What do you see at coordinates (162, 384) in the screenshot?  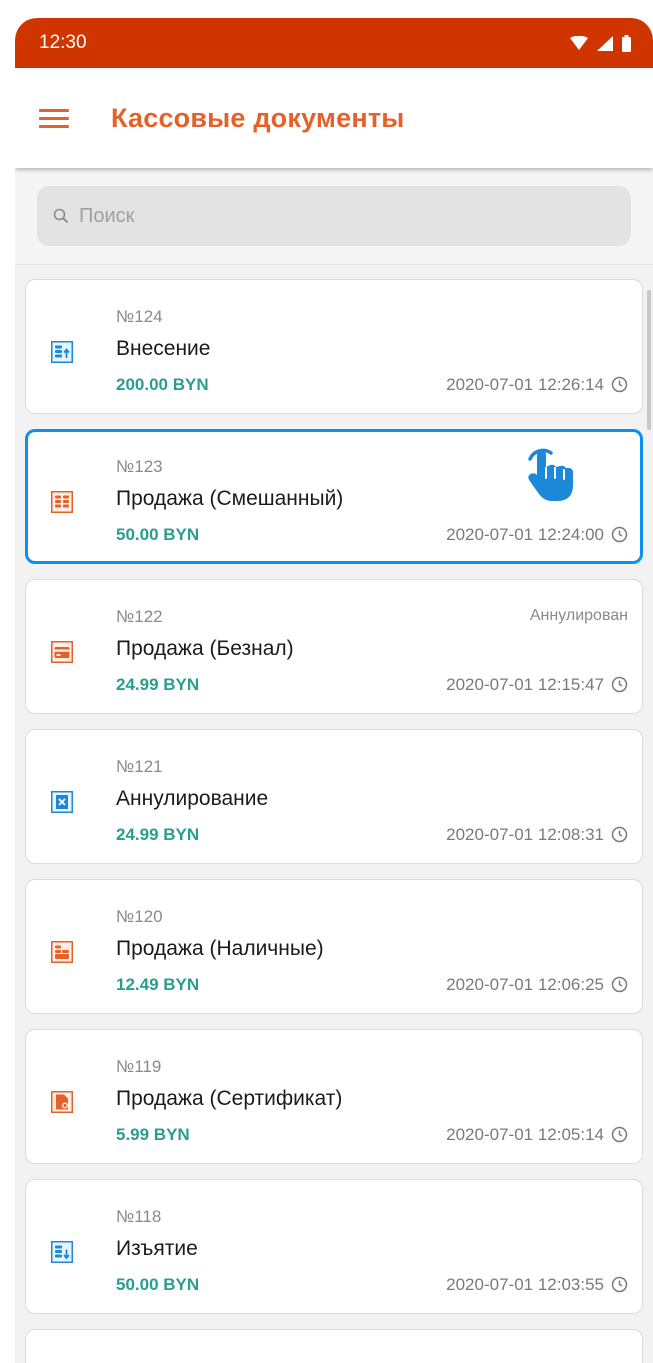 I see `document-amount: 200.00 BYN` at bounding box center [162, 384].